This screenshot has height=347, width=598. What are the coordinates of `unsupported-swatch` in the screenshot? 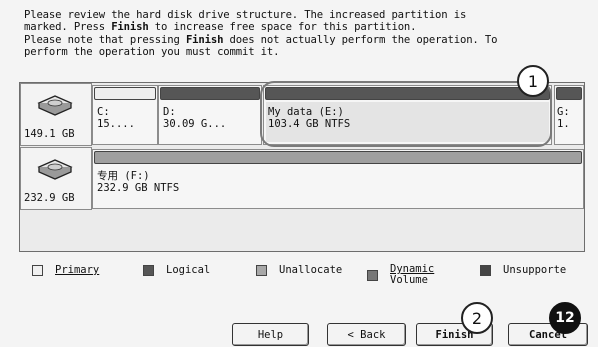 It's located at (485, 270).